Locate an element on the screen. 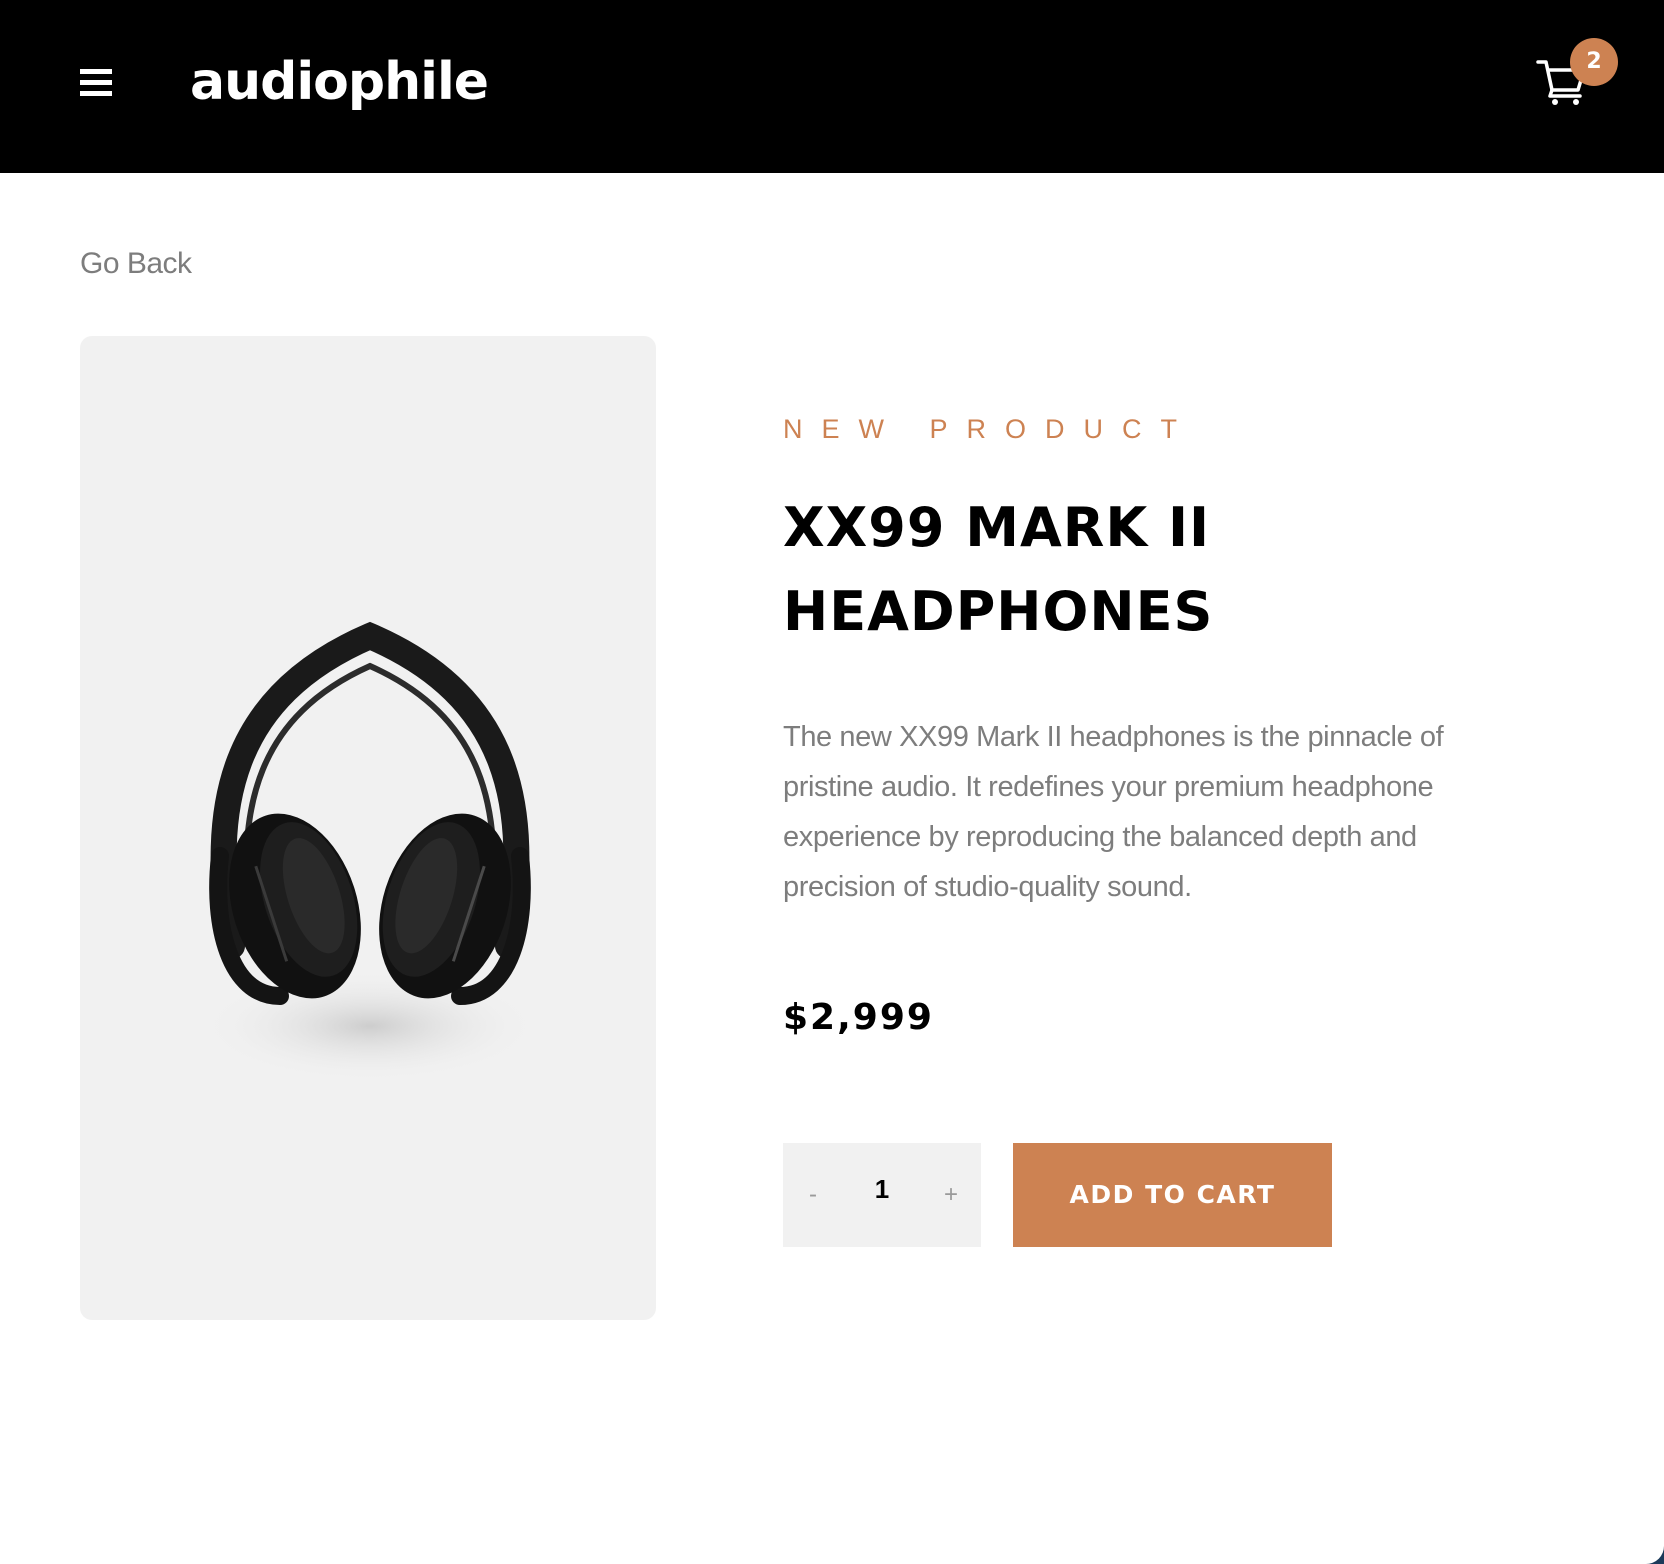 This screenshot has height=1564, width=1664. cart-count-badge: 2 is located at coordinates (1594, 62).